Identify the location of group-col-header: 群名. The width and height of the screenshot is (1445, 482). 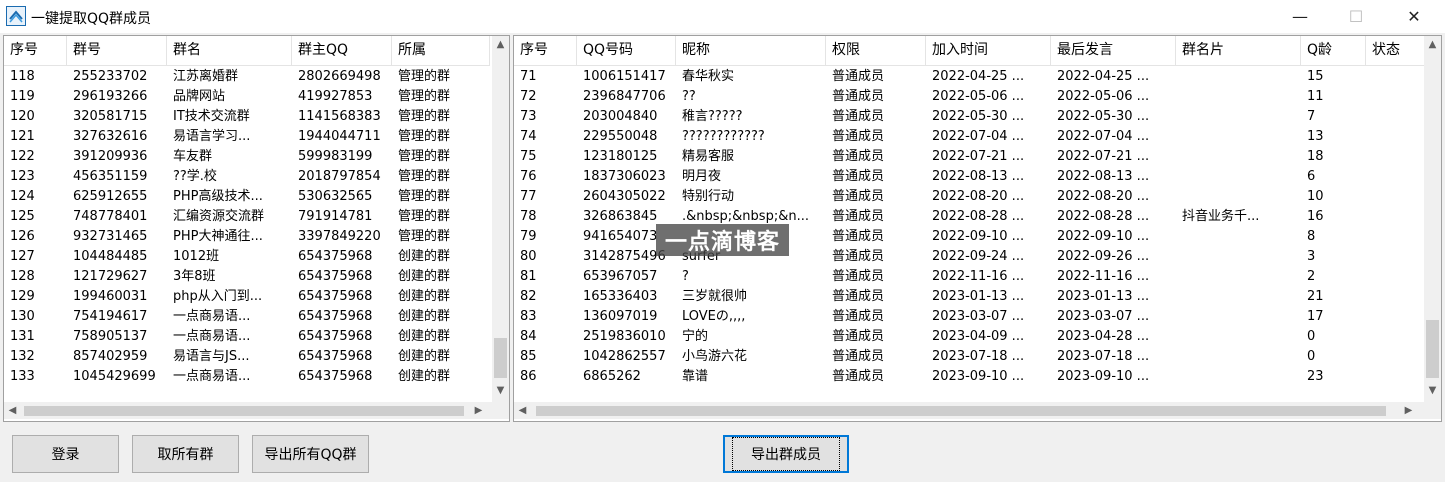
(229, 51).